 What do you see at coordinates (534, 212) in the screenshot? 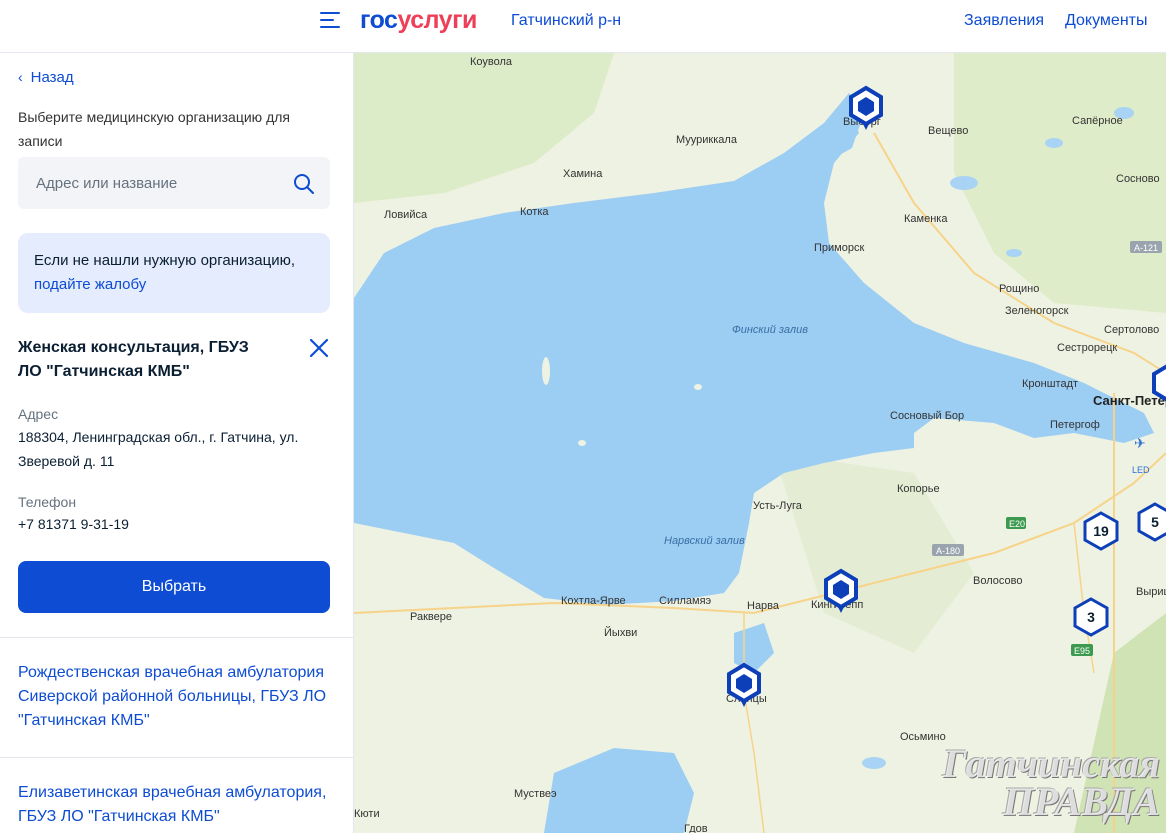
I see `place-label: Котка` at bounding box center [534, 212].